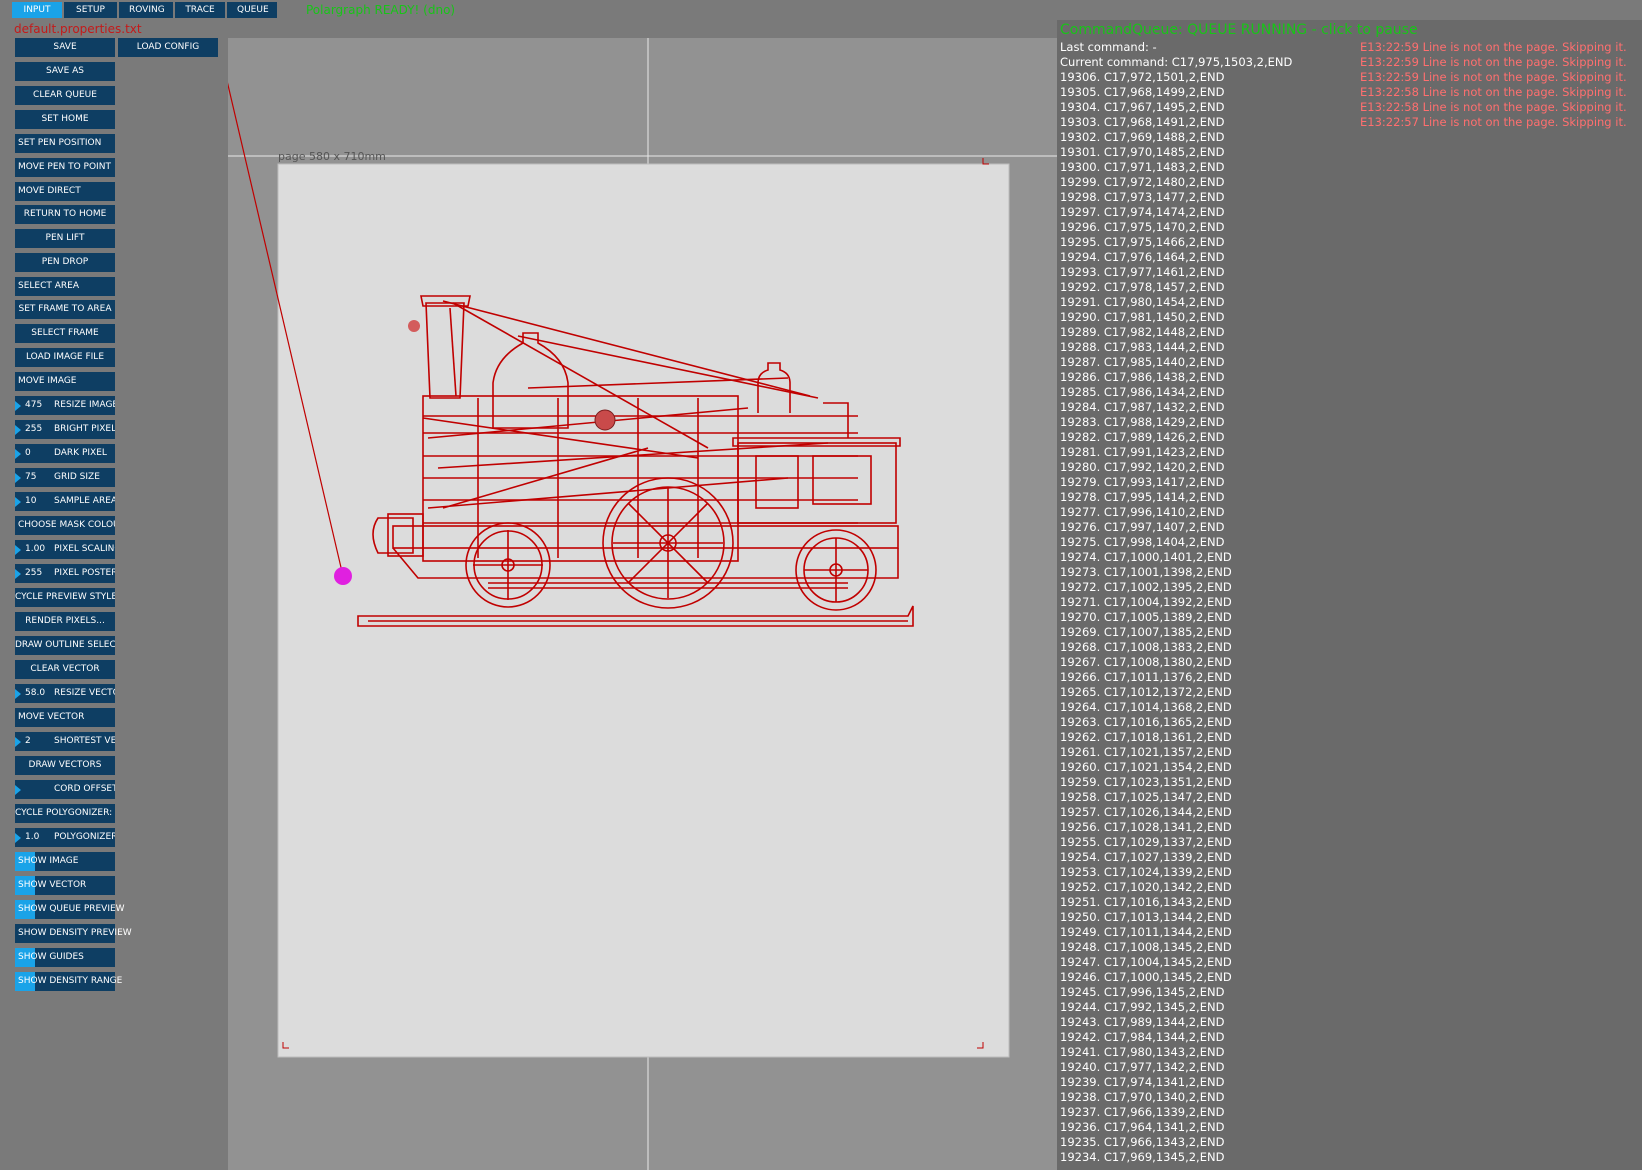 This screenshot has height=1170, width=1642. What do you see at coordinates (65, 357) in the screenshot?
I see `load-image-file-button: LOAD IMAGE FILE` at bounding box center [65, 357].